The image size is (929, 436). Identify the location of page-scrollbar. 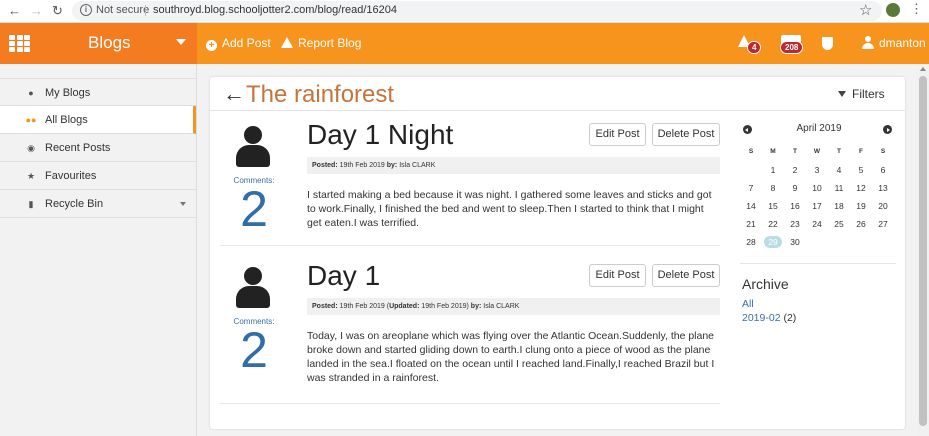
(923, 250).